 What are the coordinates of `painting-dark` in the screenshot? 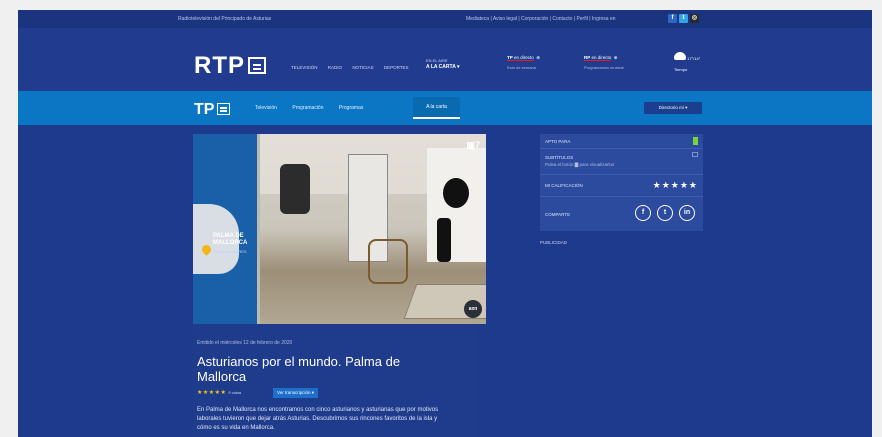 It's located at (295, 189).